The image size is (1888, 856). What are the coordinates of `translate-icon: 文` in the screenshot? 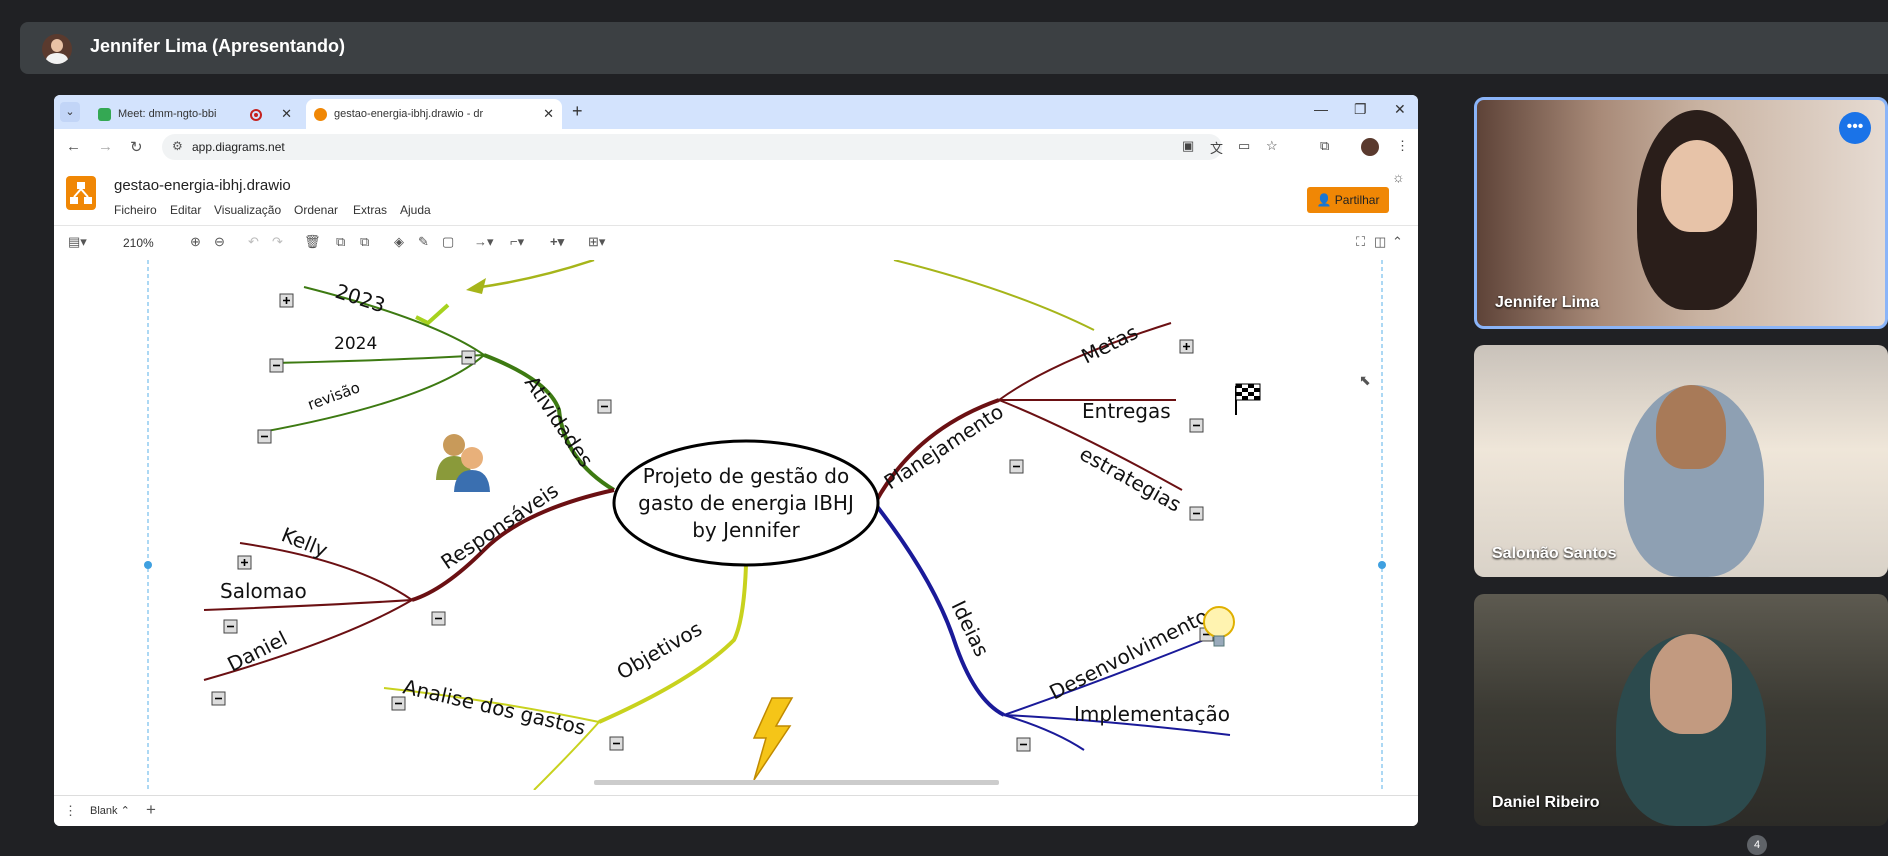 It's located at (1216, 147).